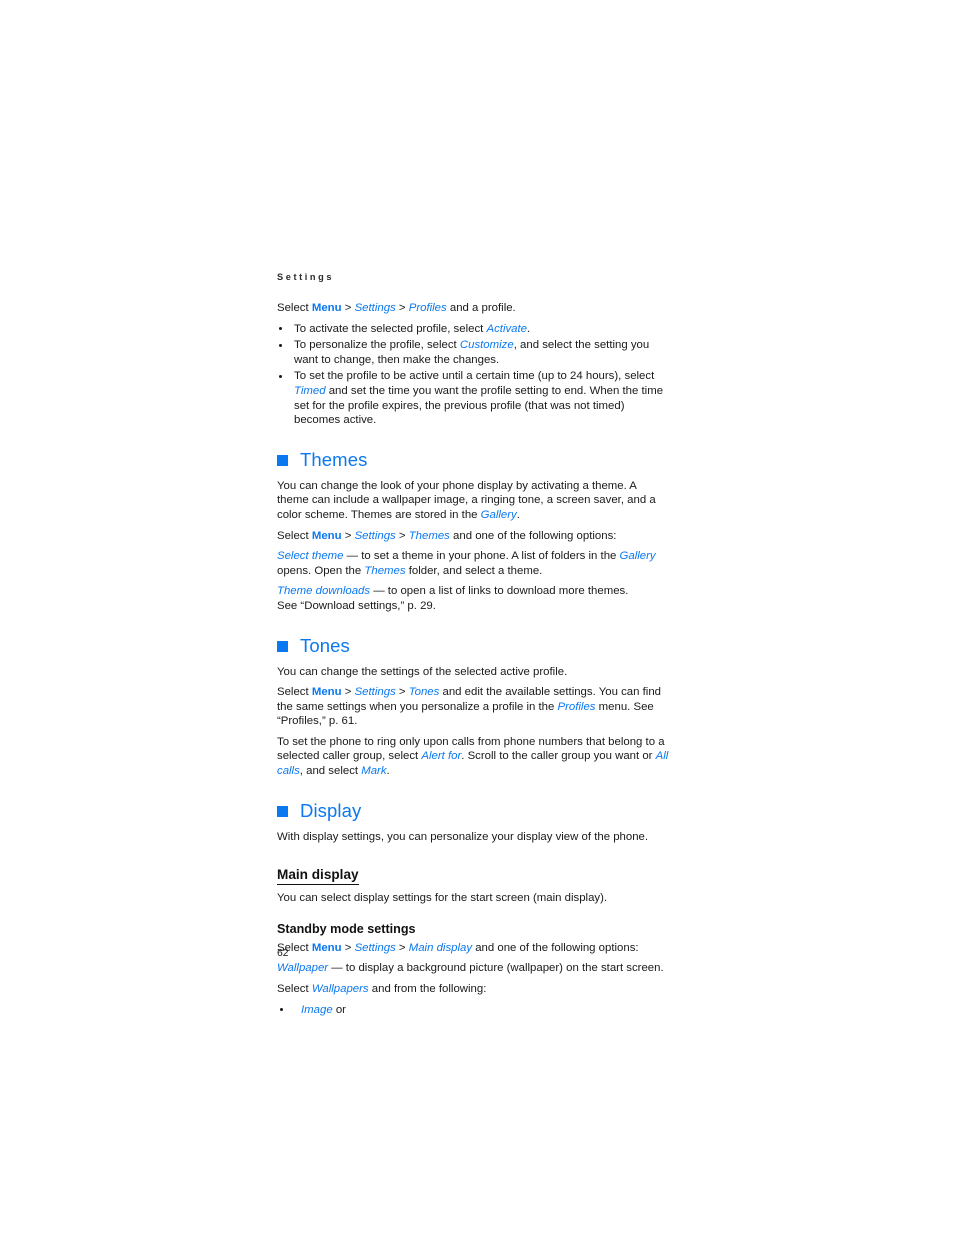 The image size is (954, 1235). Describe the element at coordinates (427, 989) in the screenshot. I see `select-tail: and from the following:` at that location.